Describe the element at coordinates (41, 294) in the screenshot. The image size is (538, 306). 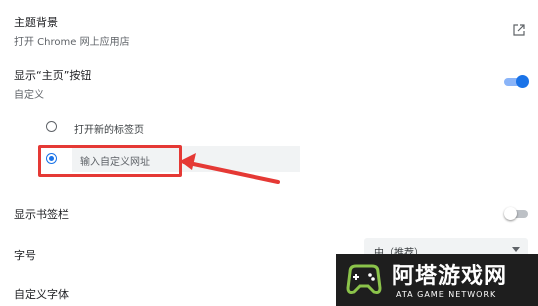
I see `custom-fonts-title: 自定义字体` at that location.